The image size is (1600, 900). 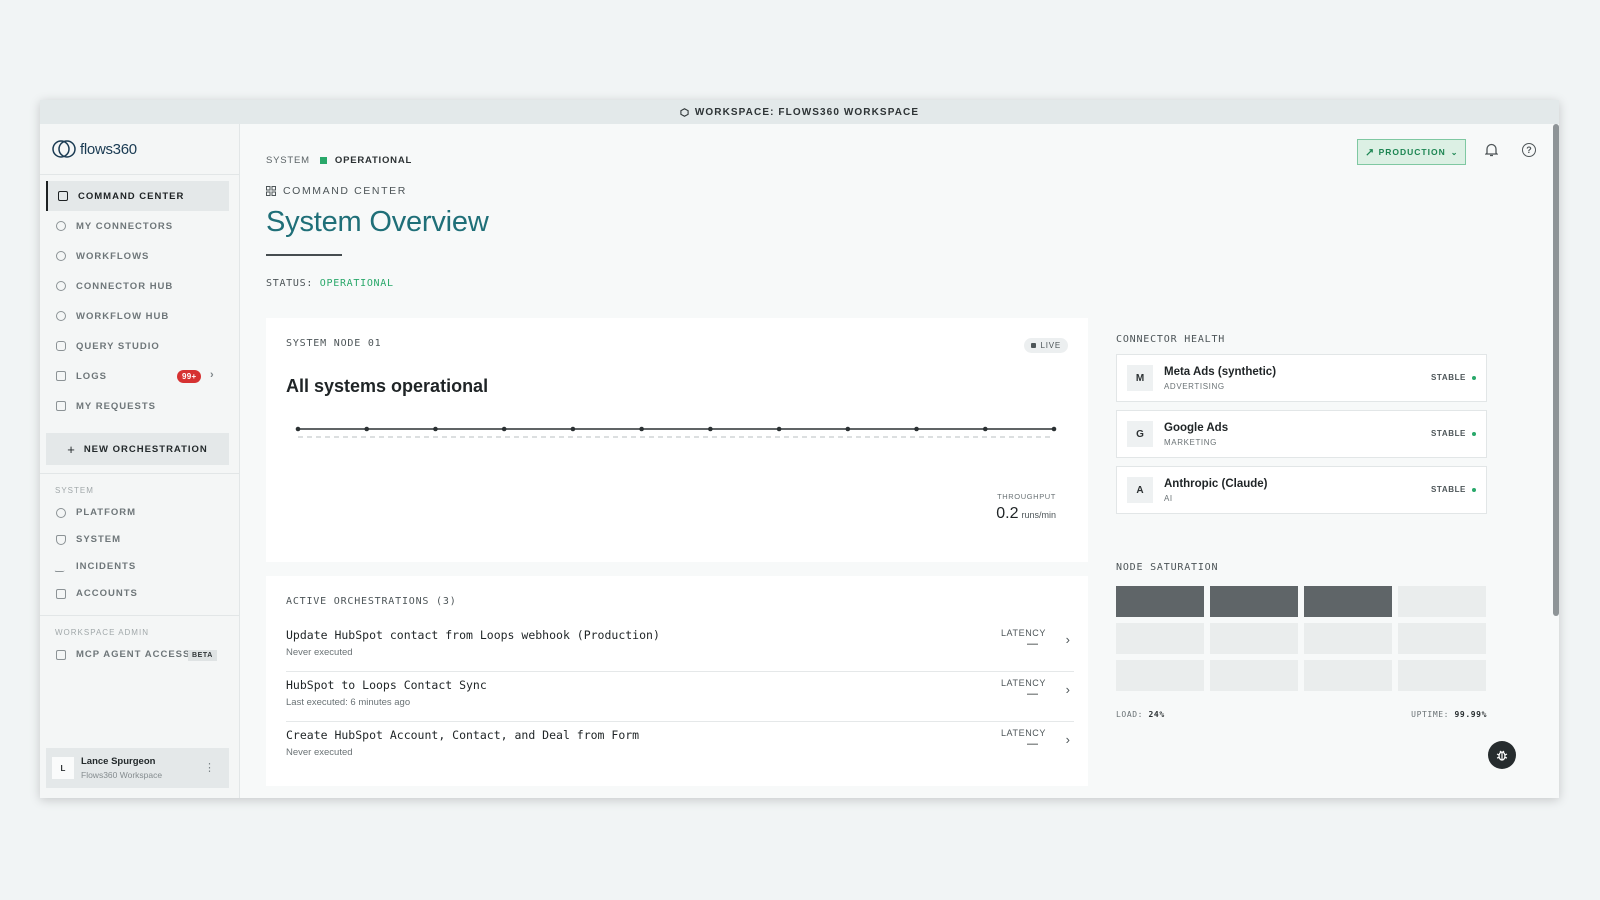 I want to click on logo-text: flows360, so click(x=108, y=149).